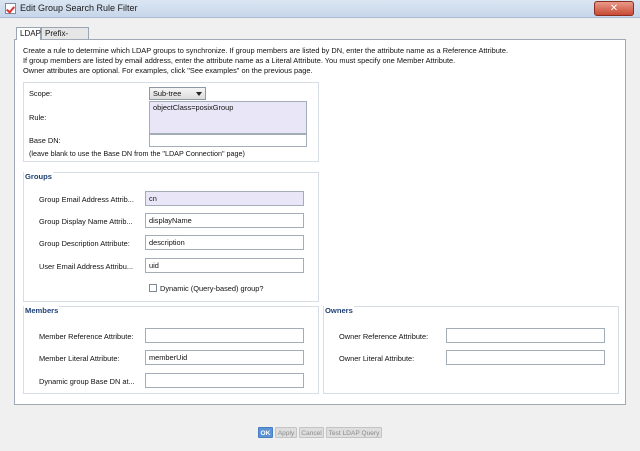  Describe the element at coordinates (224, 380) in the screenshot. I see `dynamic-base-dn-input` at that location.